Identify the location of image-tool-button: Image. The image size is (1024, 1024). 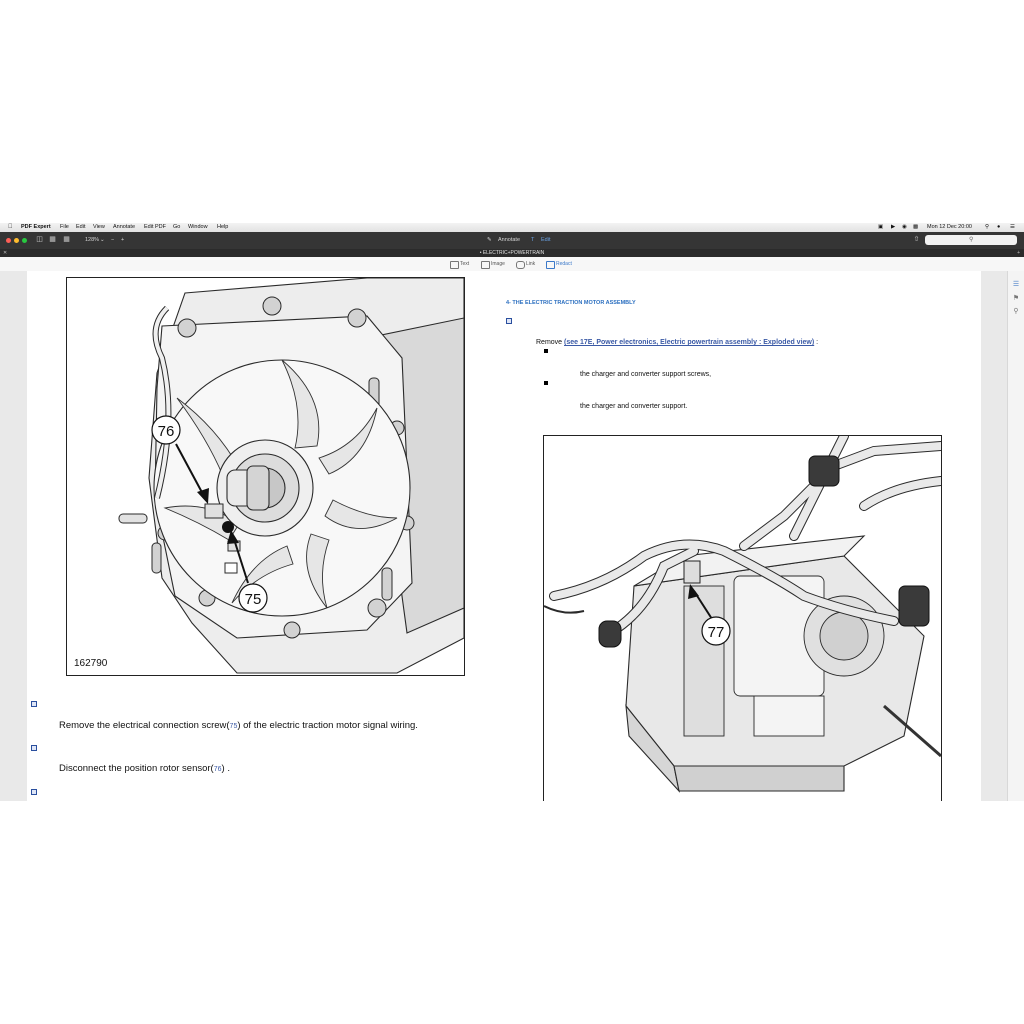
(498, 264).